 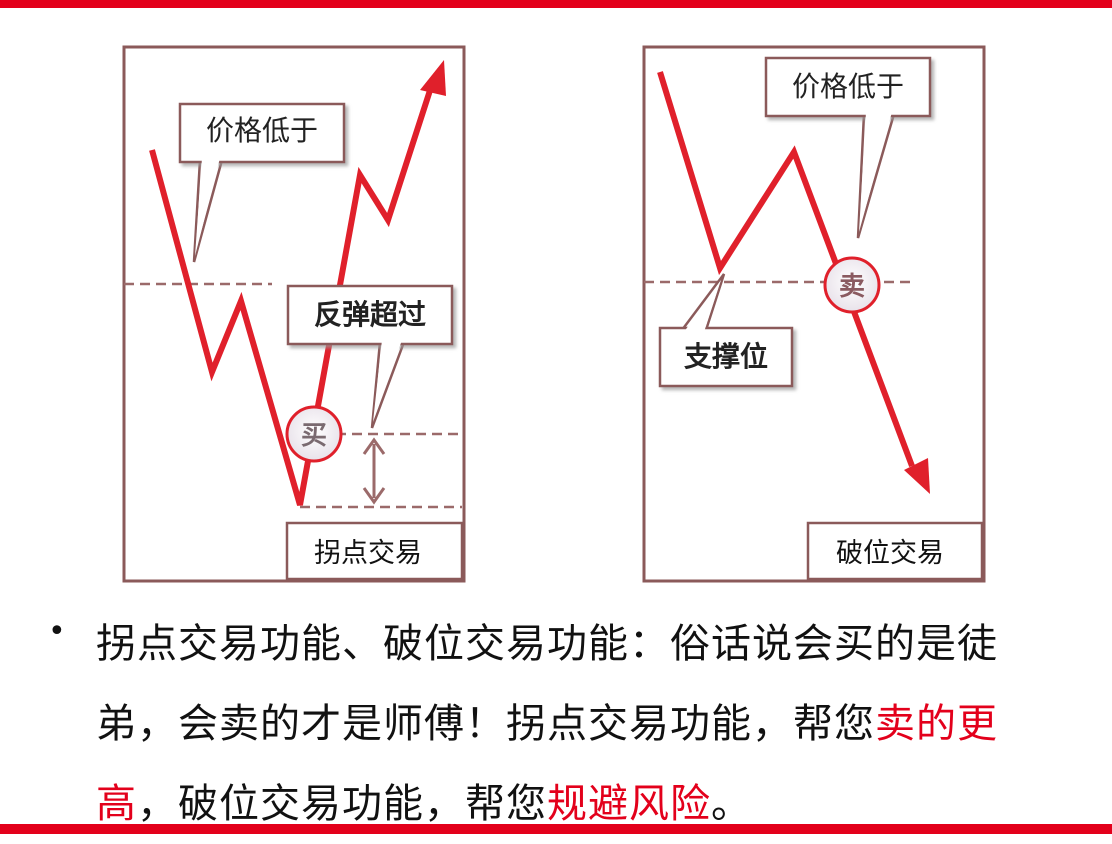 What do you see at coordinates (731, 804) in the screenshot?
I see `description-text-3: 。` at bounding box center [731, 804].